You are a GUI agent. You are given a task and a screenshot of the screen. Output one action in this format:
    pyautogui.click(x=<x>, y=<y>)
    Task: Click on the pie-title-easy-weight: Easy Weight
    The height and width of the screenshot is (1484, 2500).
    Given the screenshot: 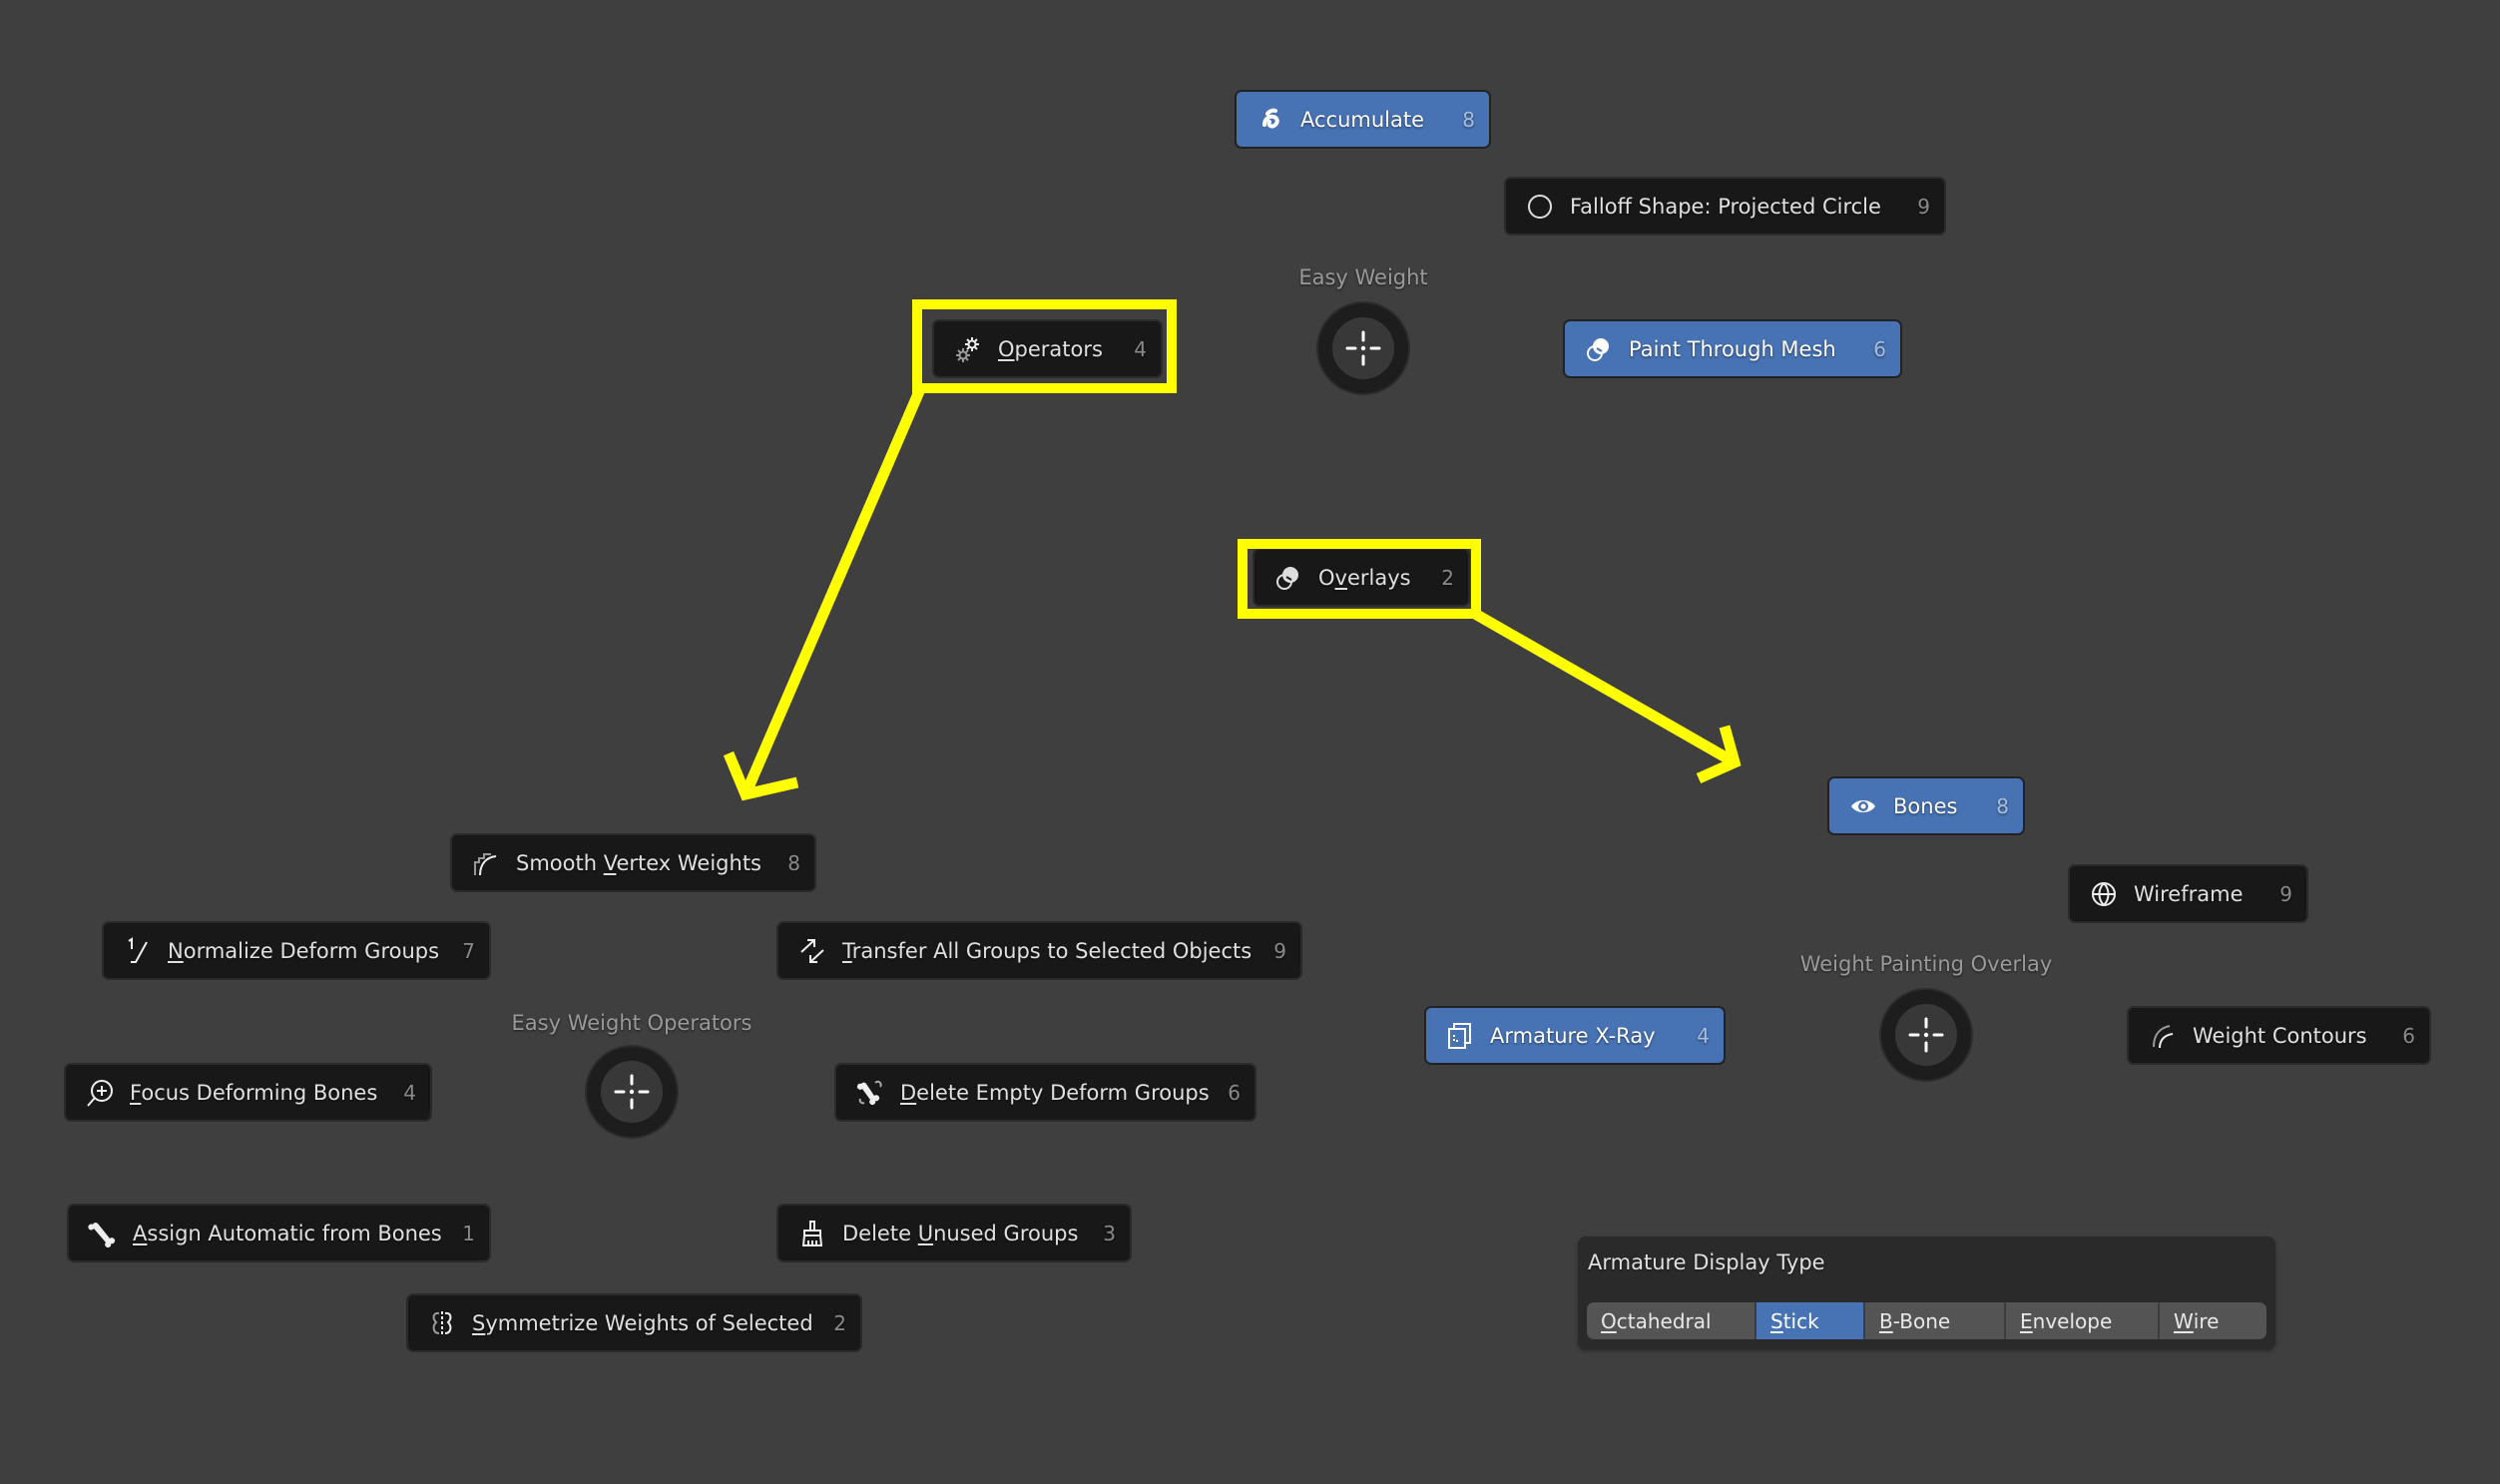 What is the action you would take?
    pyautogui.click(x=1363, y=277)
    